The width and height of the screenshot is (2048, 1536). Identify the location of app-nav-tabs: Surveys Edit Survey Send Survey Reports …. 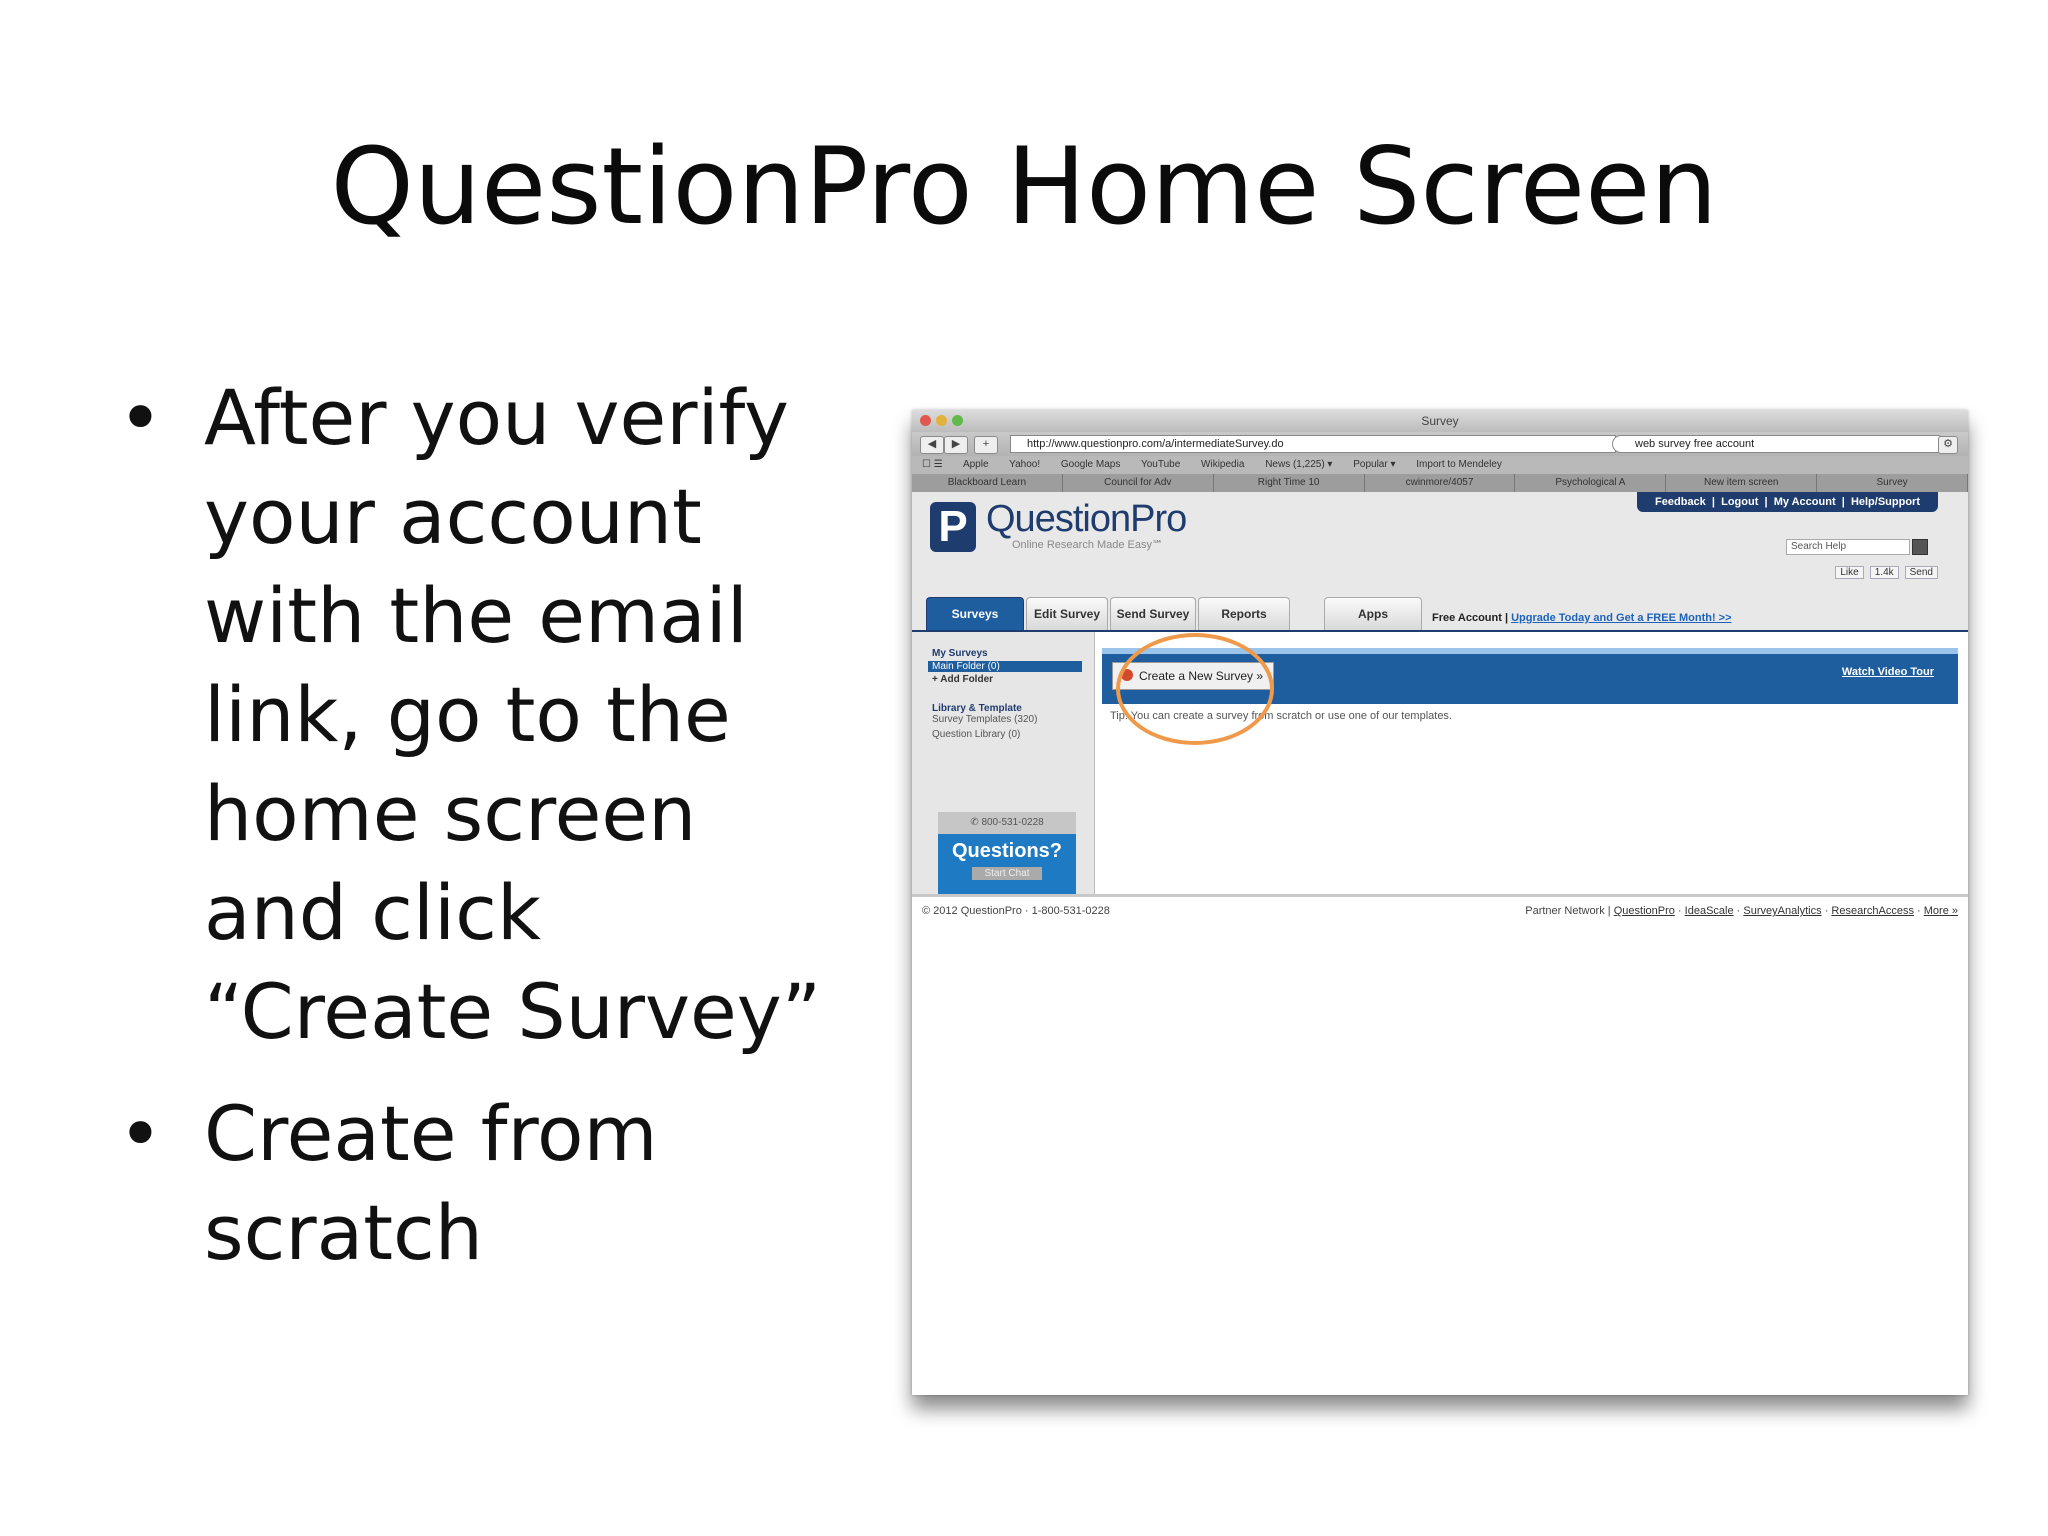
(1440, 610).